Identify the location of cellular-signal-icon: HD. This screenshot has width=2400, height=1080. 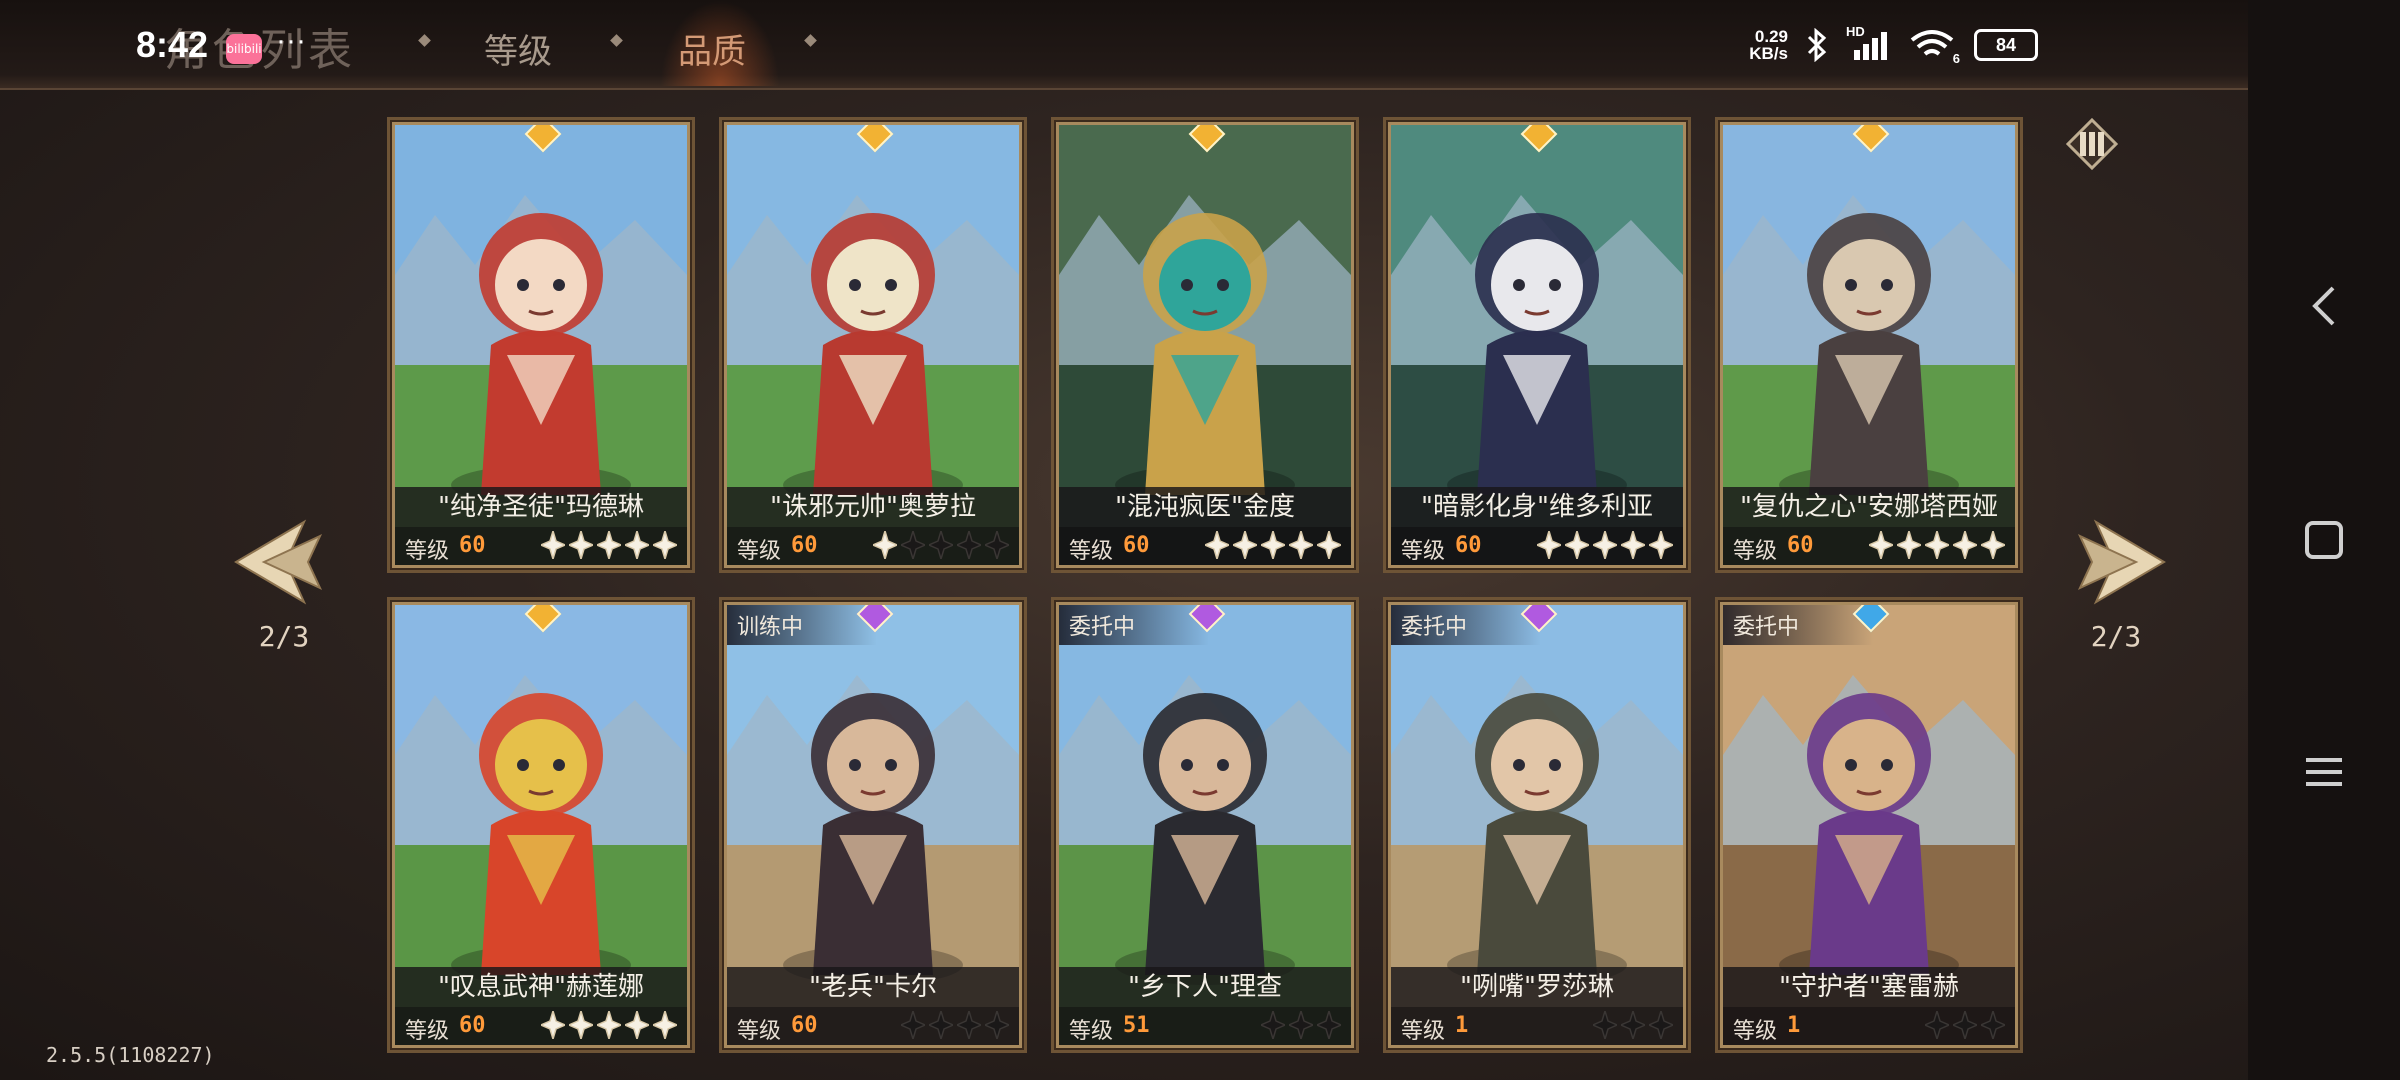
(1870, 43).